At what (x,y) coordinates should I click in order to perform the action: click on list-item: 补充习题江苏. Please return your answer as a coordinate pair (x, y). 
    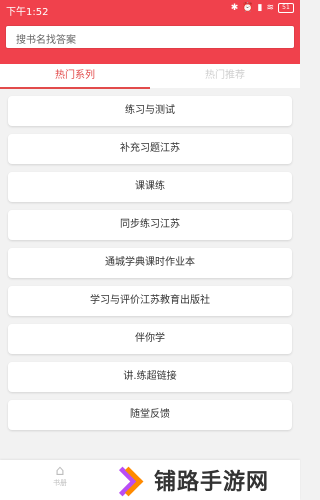
    Looking at the image, I should click on (150, 149).